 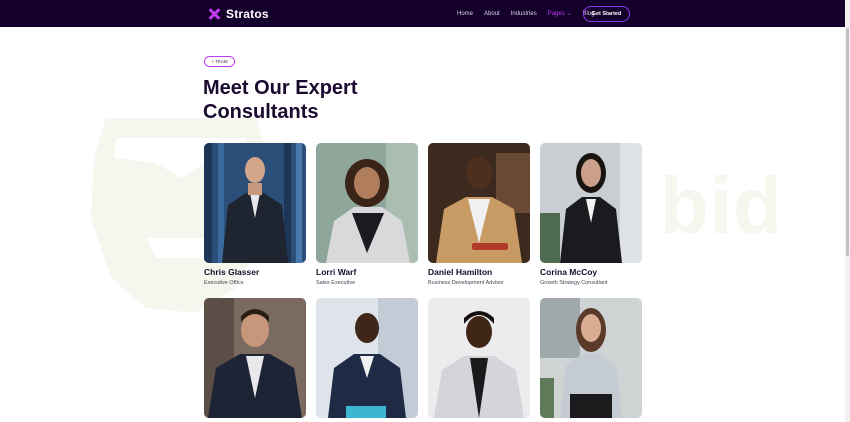 What do you see at coordinates (569, 272) in the screenshot?
I see `team-member-name: Corina McCoy` at bounding box center [569, 272].